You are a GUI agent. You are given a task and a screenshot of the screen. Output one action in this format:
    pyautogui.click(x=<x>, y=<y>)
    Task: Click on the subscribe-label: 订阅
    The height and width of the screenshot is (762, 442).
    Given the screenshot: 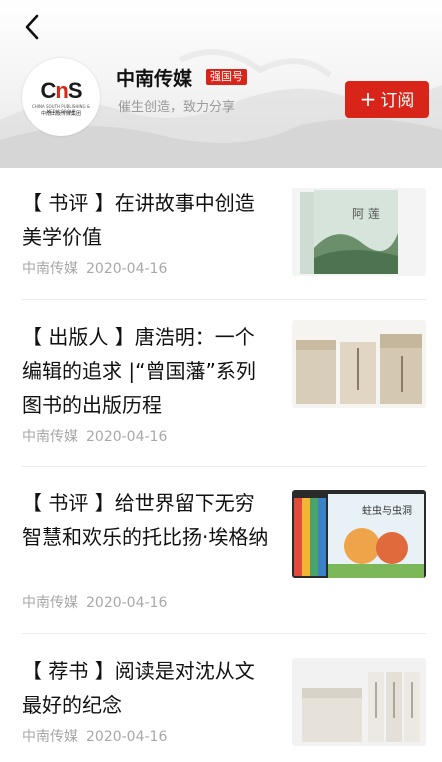 What is the action you would take?
    pyautogui.click(x=397, y=101)
    